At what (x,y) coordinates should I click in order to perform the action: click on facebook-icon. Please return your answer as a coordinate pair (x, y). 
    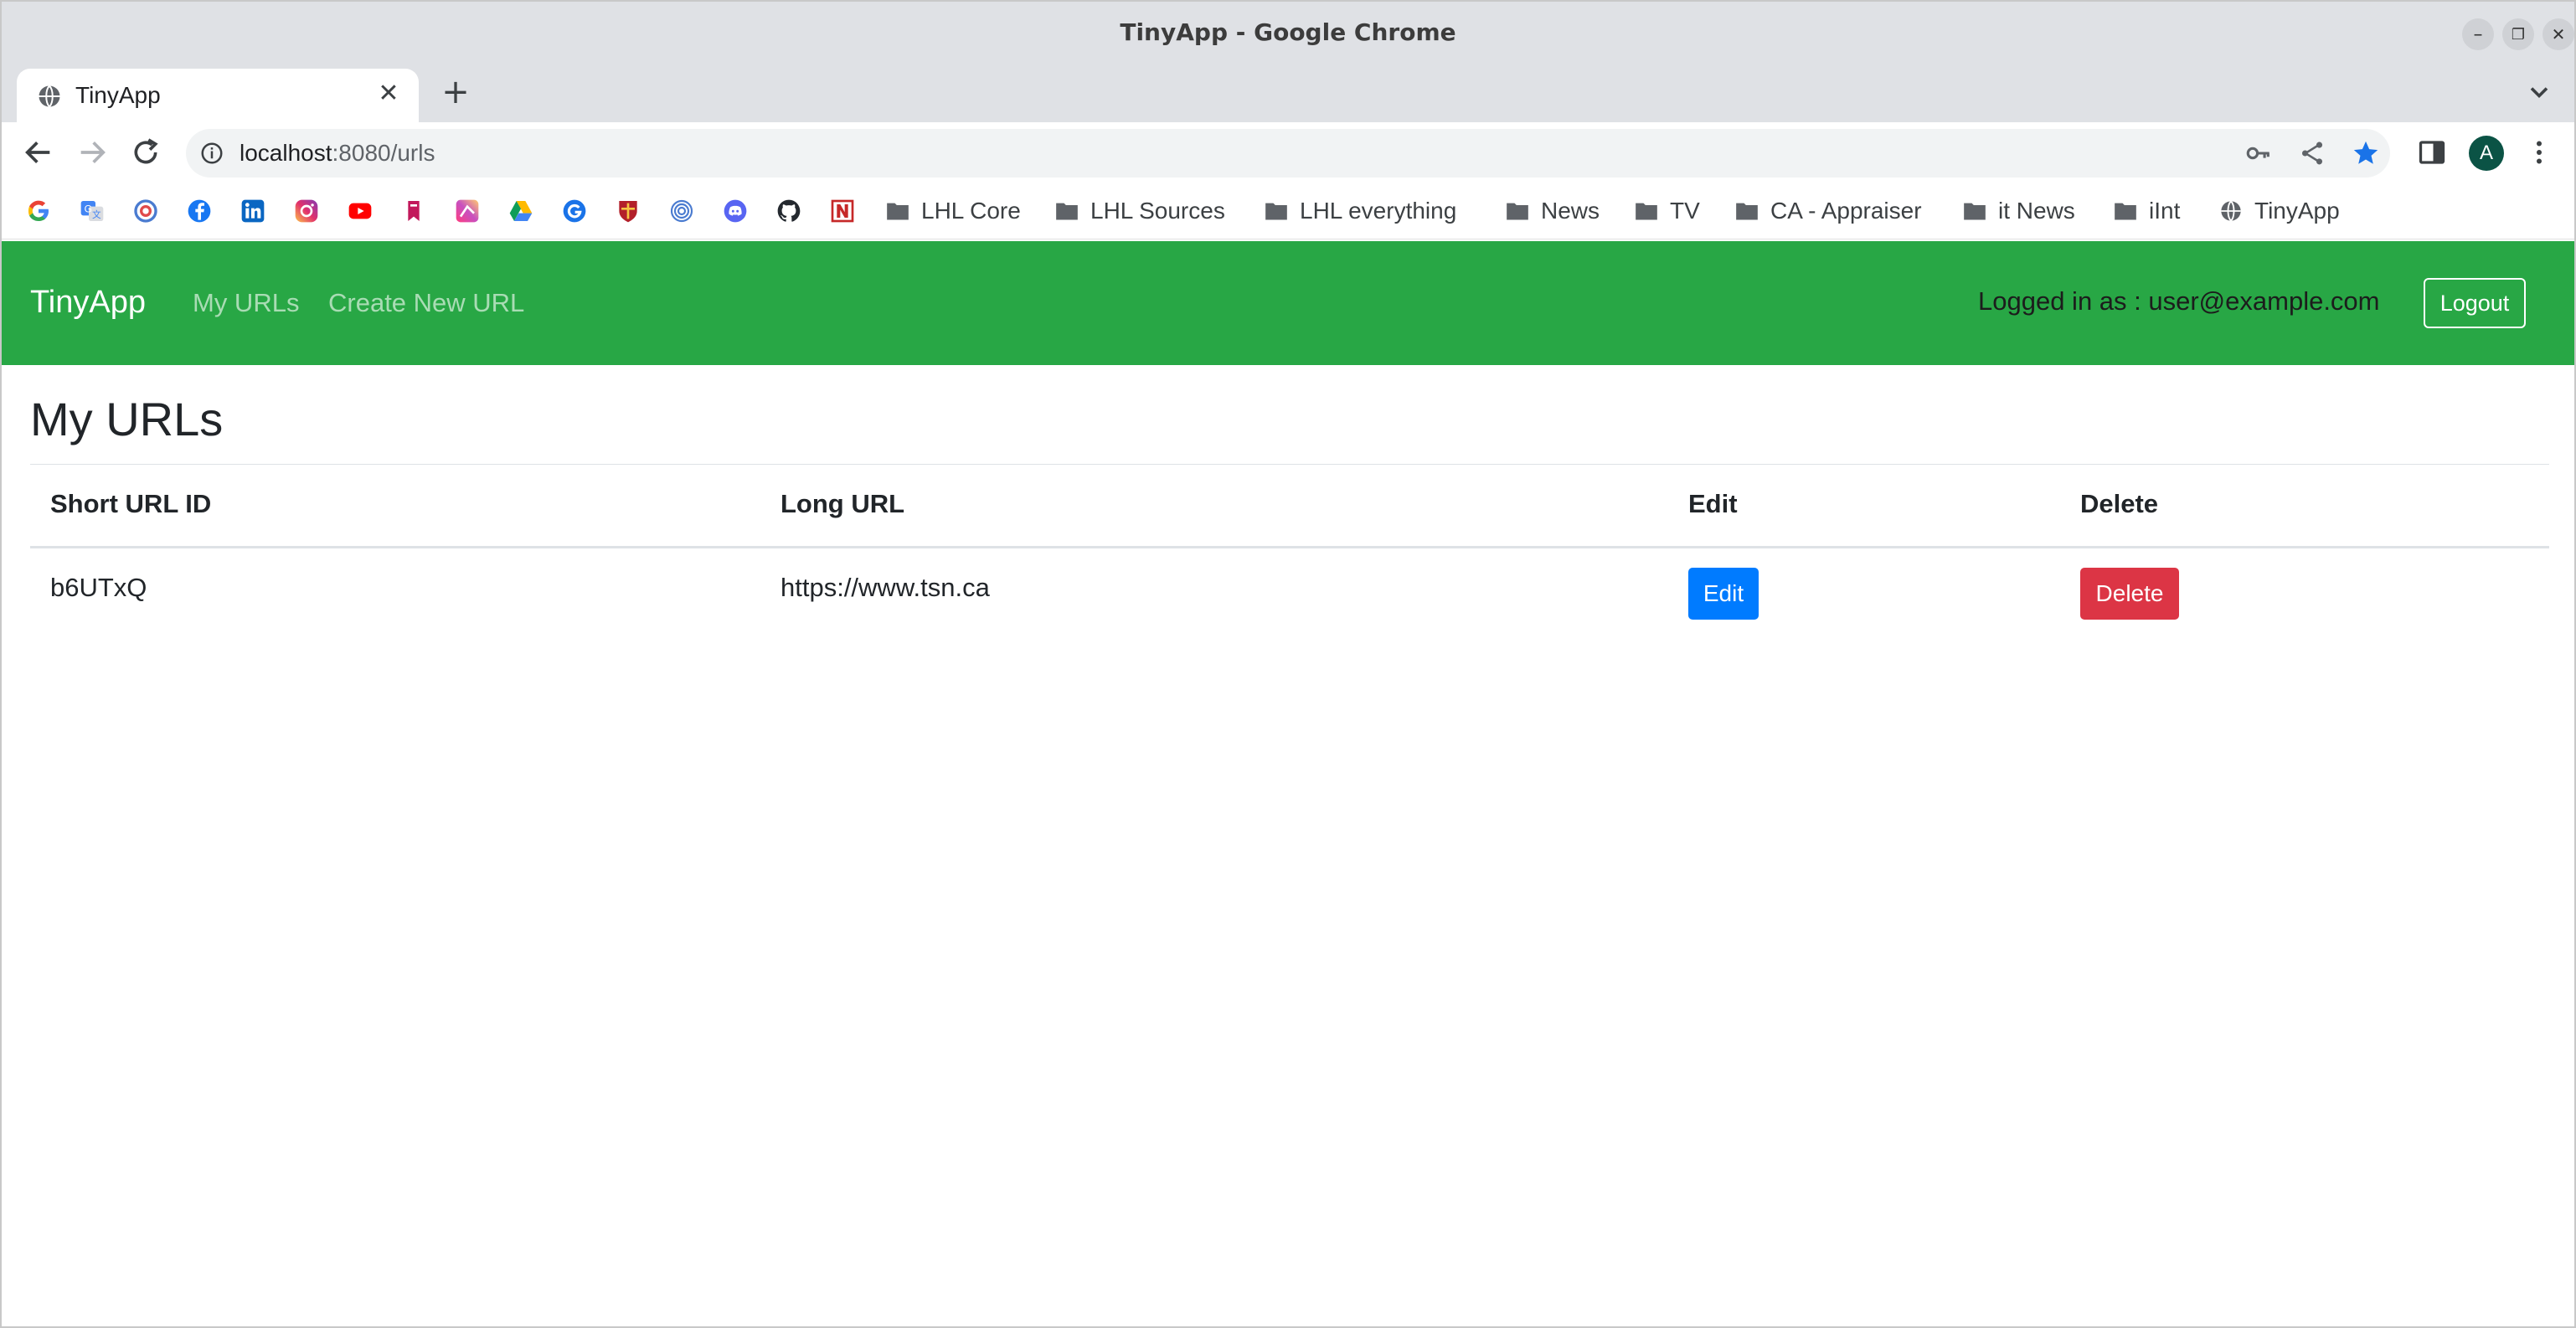
    Looking at the image, I should click on (199, 211).